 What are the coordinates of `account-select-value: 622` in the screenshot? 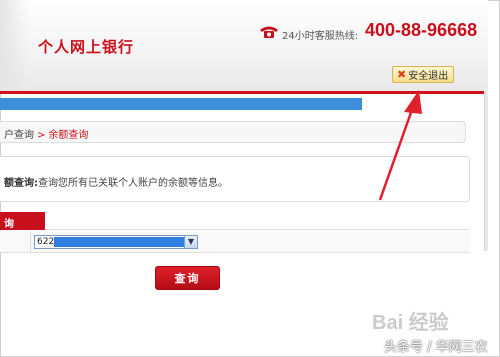 It's located at (46, 242).